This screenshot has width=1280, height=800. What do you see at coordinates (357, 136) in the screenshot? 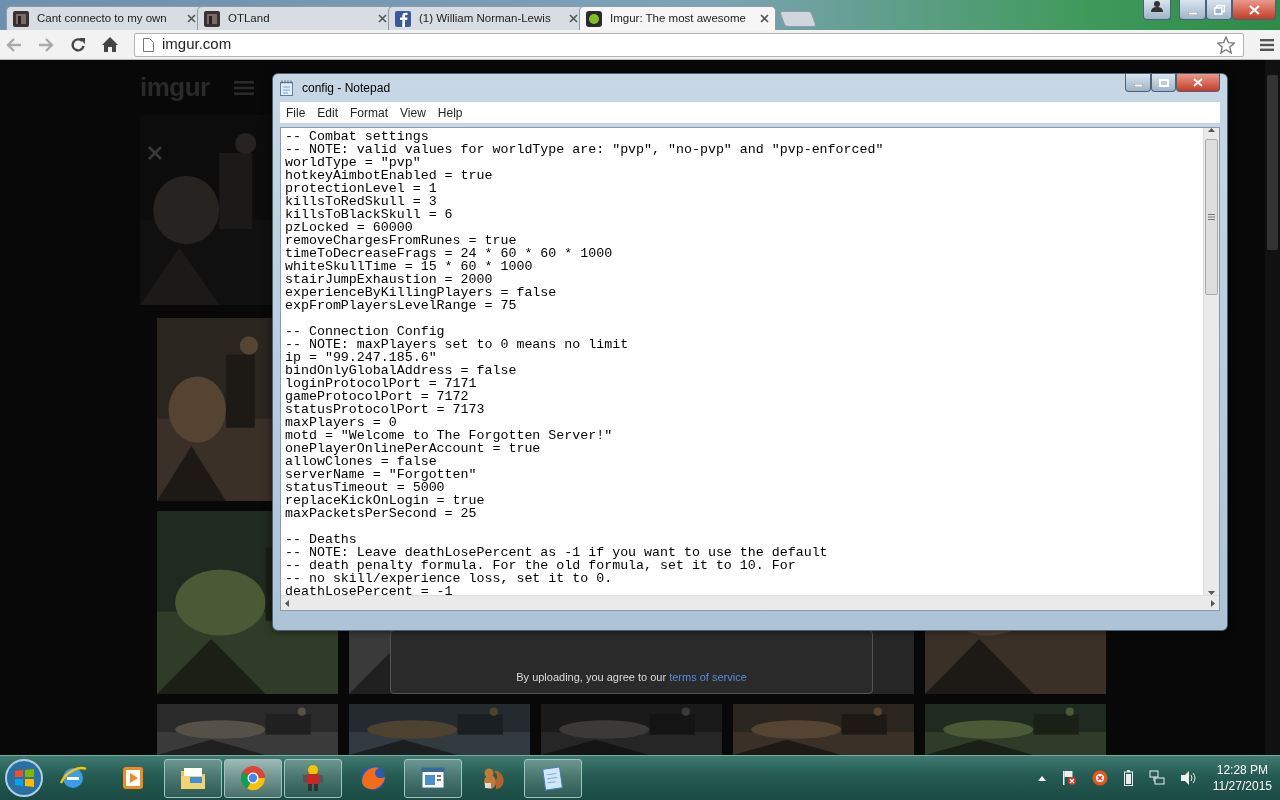
I see `code-line: -- Combat settings` at bounding box center [357, 136].